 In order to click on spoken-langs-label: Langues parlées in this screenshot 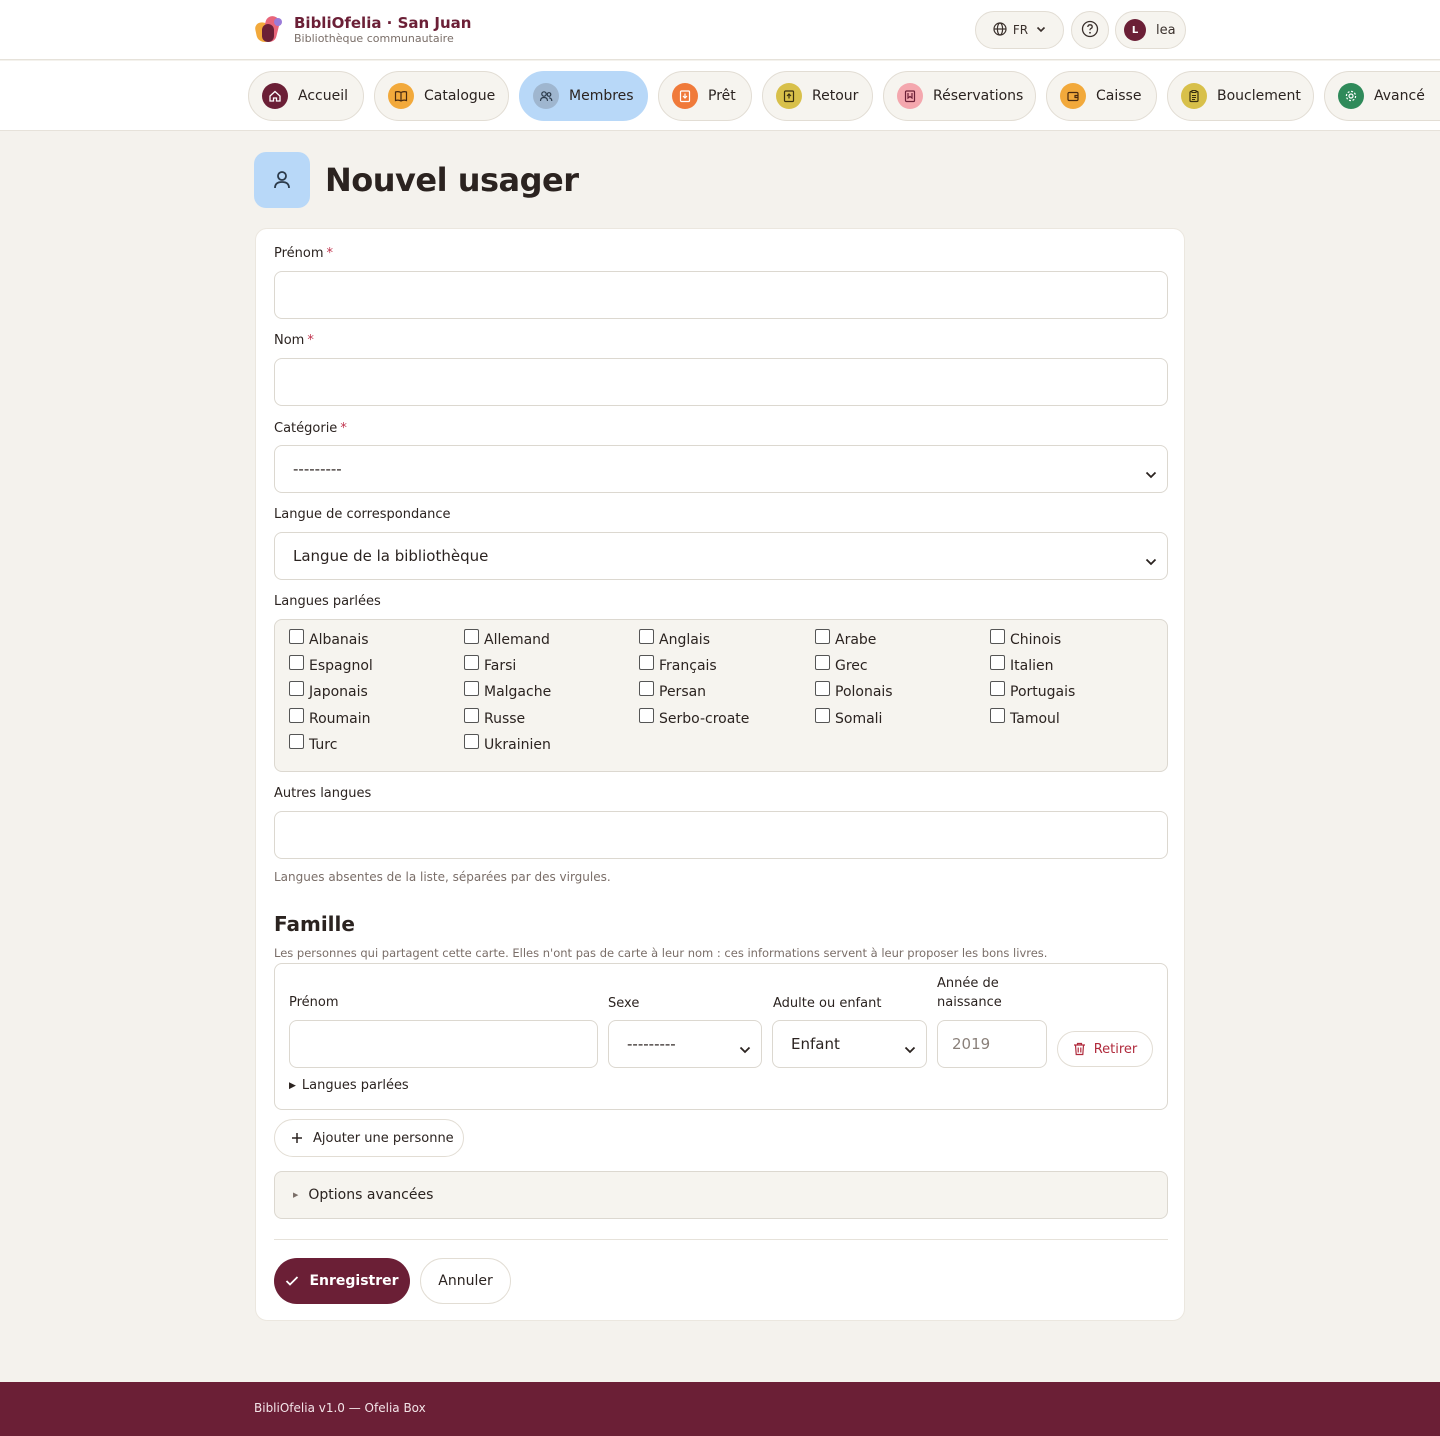, I will do `click(327, 601)`.